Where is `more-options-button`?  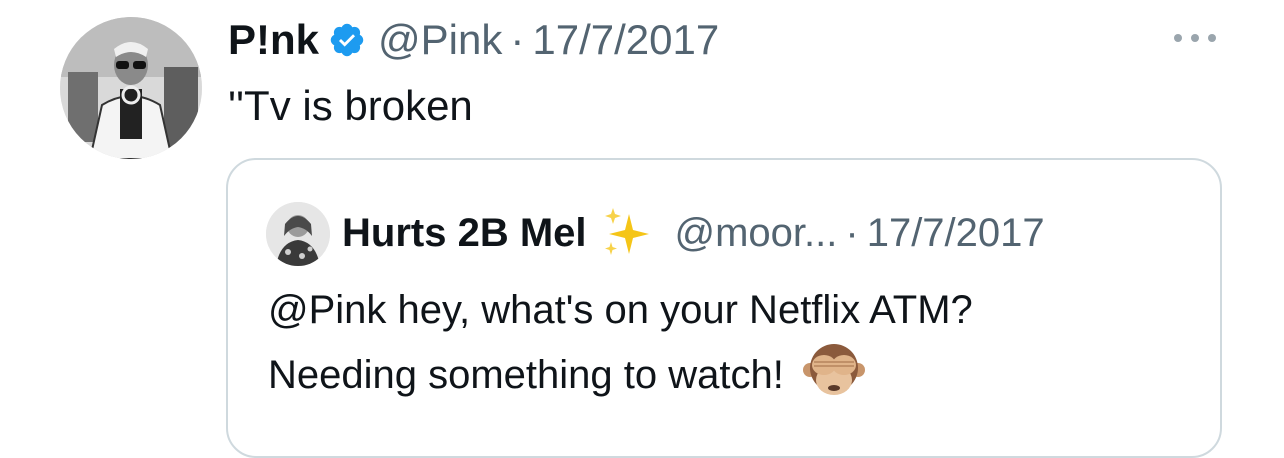 more-options-button is located at coordinates (1195, 38).